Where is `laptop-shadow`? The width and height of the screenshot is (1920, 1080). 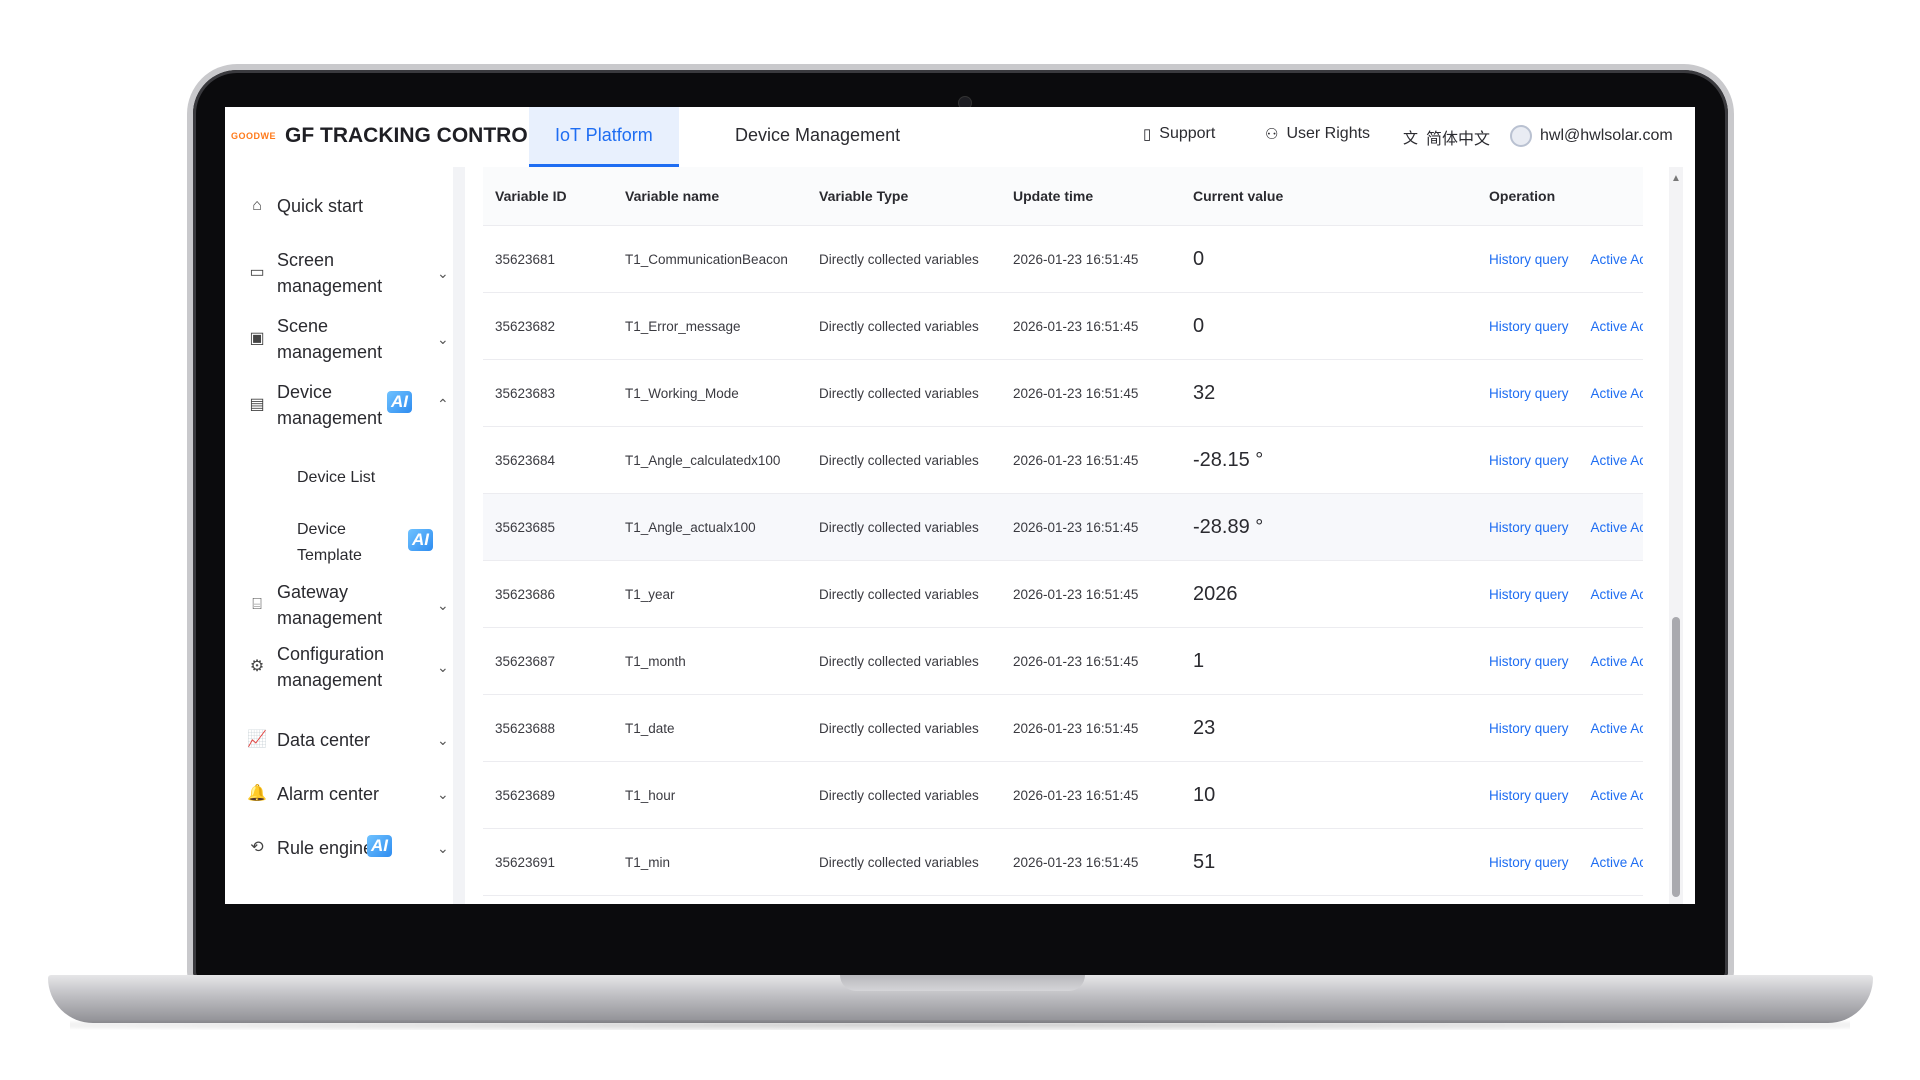
laptop-shadow is located at coordinates (960, 1025).